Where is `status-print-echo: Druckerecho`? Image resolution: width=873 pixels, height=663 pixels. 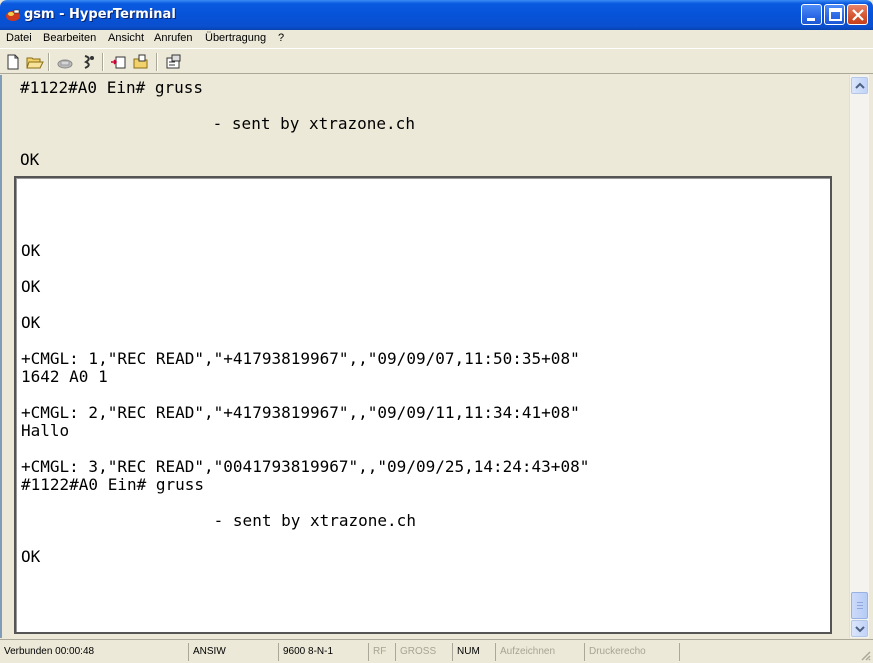
status-print-echo: Druckerecho is located at coordinates (631, 652).